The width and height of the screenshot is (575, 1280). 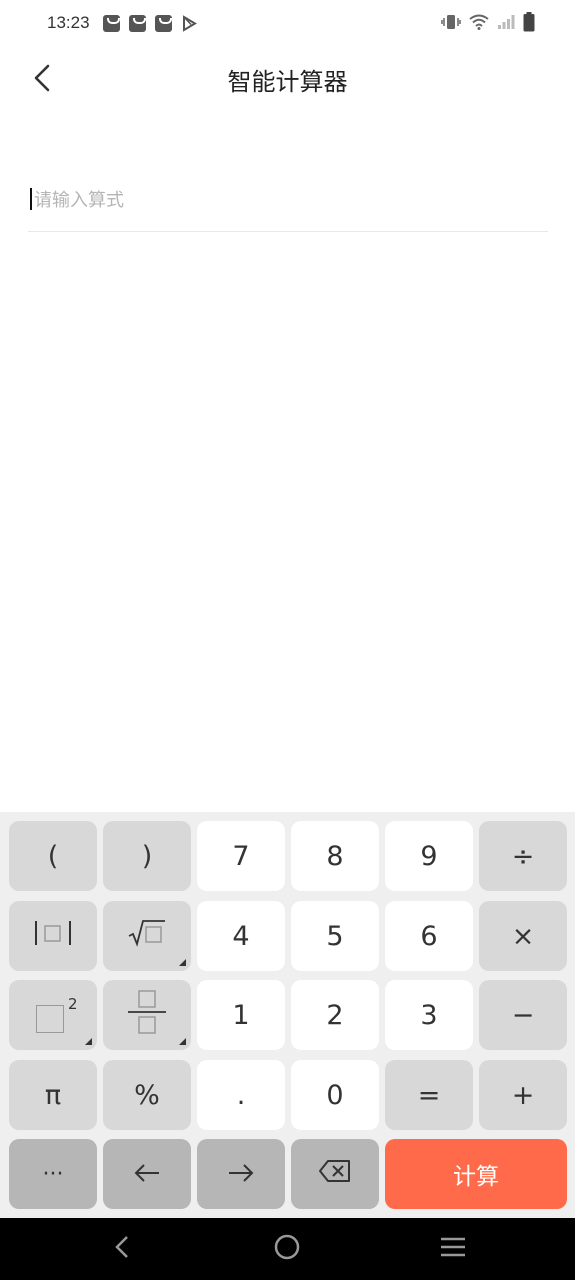 I want to click on status-time: 13:23, so click(x=68, y=22).